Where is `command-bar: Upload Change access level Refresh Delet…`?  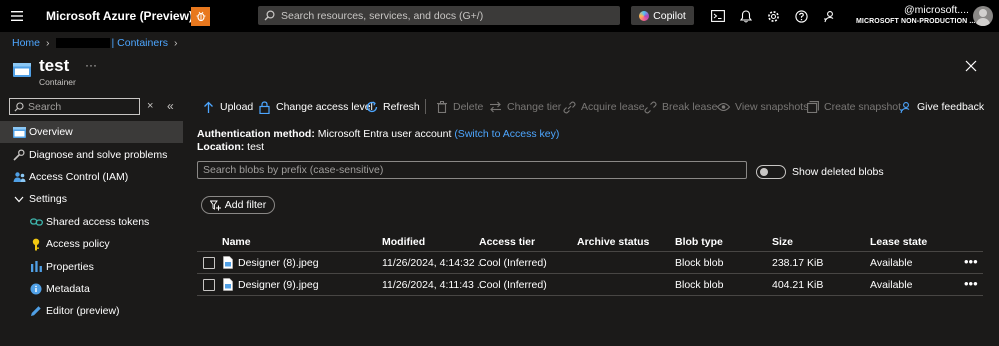
command-bar: Upload Change access level Refresh Delet… is located at coordinates (592, 107).